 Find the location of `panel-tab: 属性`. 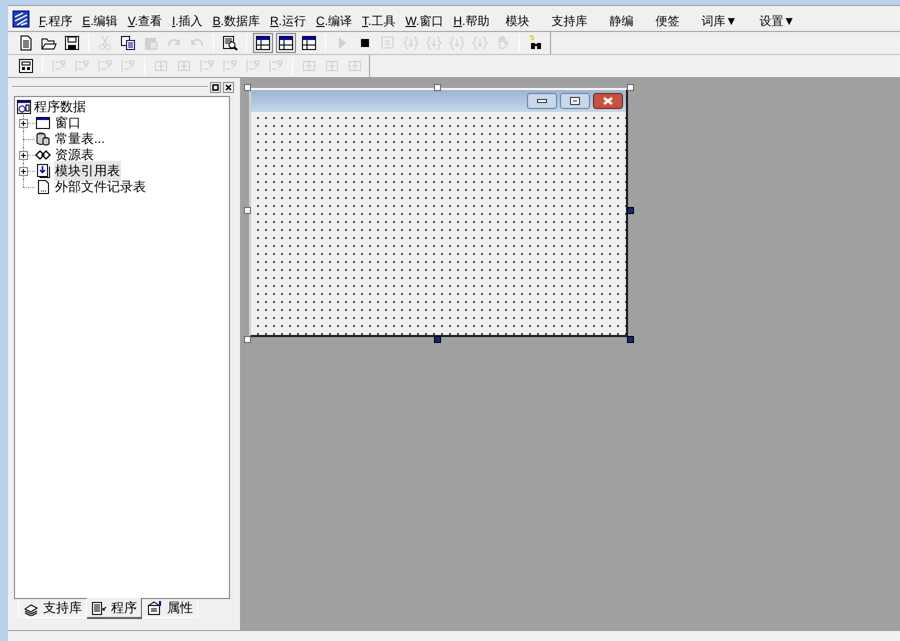

panel-tab: 属性 is located at coordinates (170, 608).